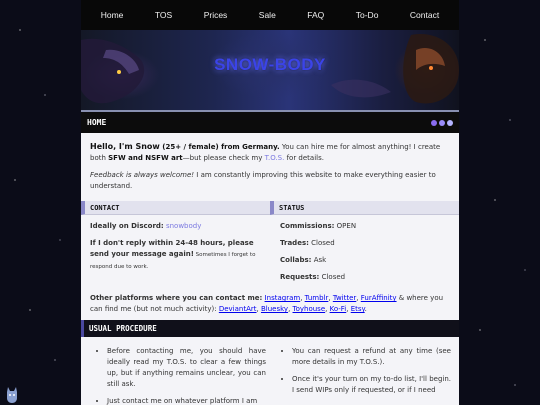 The width and height of the screenshot is (540, 405). I want to click on link-etsy: Etsy, so click(358, 309).